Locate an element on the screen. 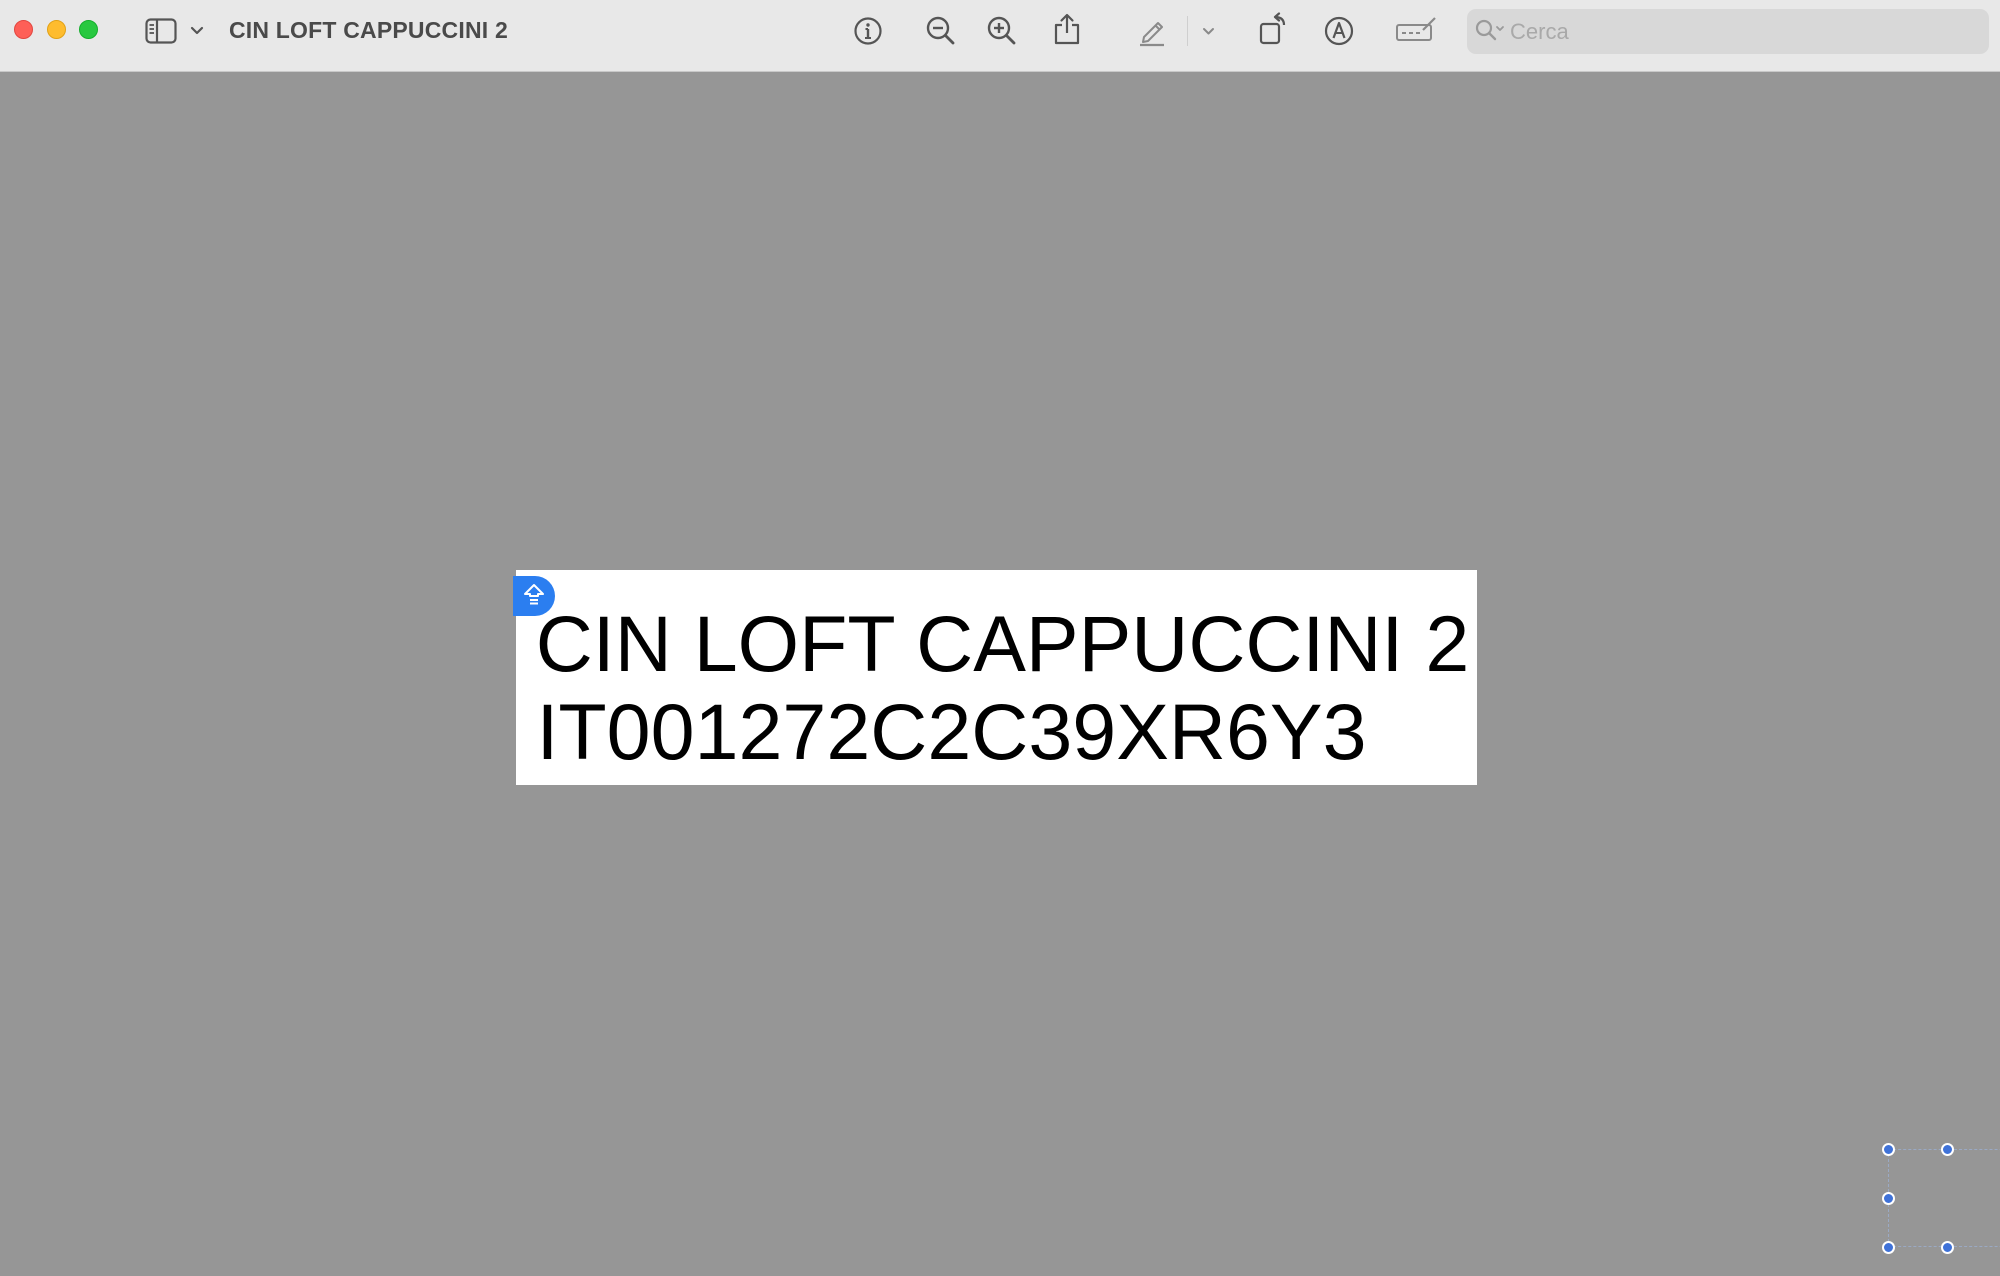 The image size is (2000, 1276). zoom-window-button is located at coordinates (88, 29).